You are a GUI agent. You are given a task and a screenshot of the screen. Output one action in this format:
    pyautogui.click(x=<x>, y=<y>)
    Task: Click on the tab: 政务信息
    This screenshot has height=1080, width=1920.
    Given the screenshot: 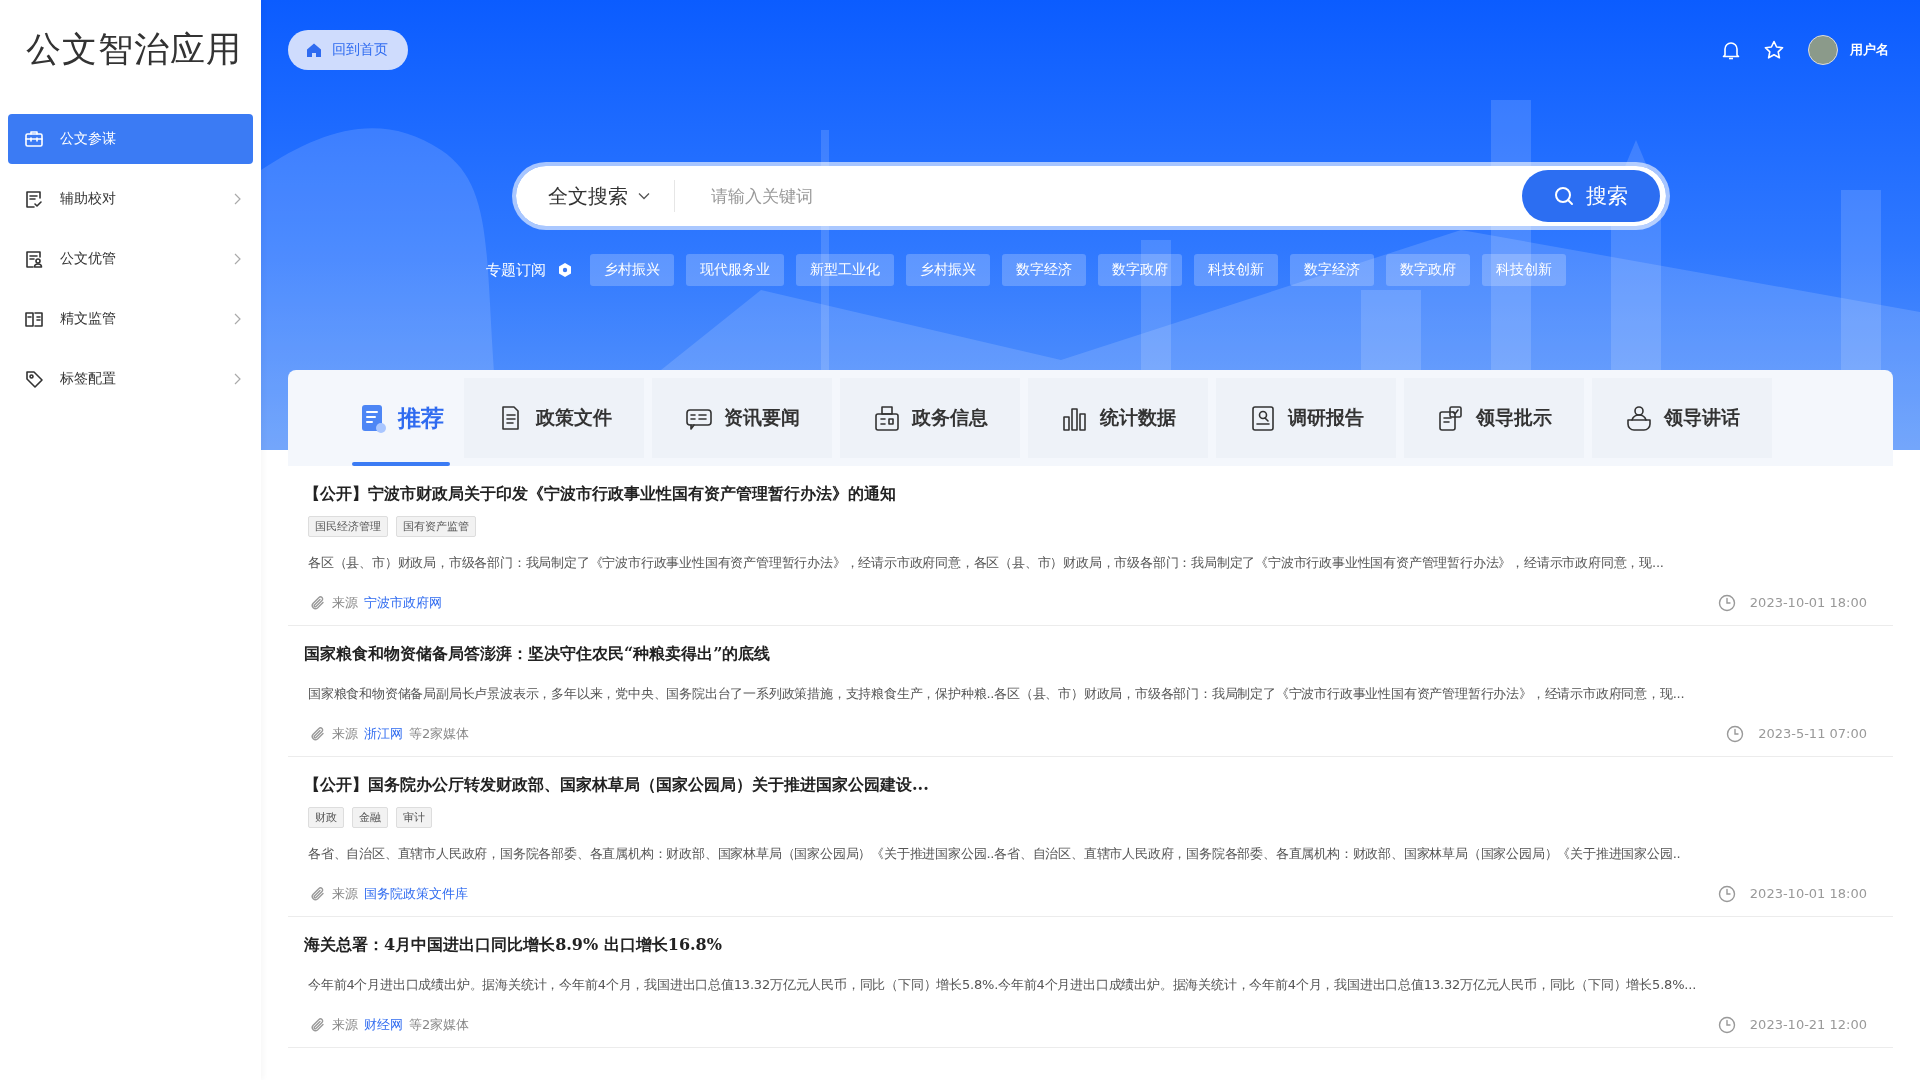 What is the action you would take?
    pyautogui.click(x=930, y=418)
    